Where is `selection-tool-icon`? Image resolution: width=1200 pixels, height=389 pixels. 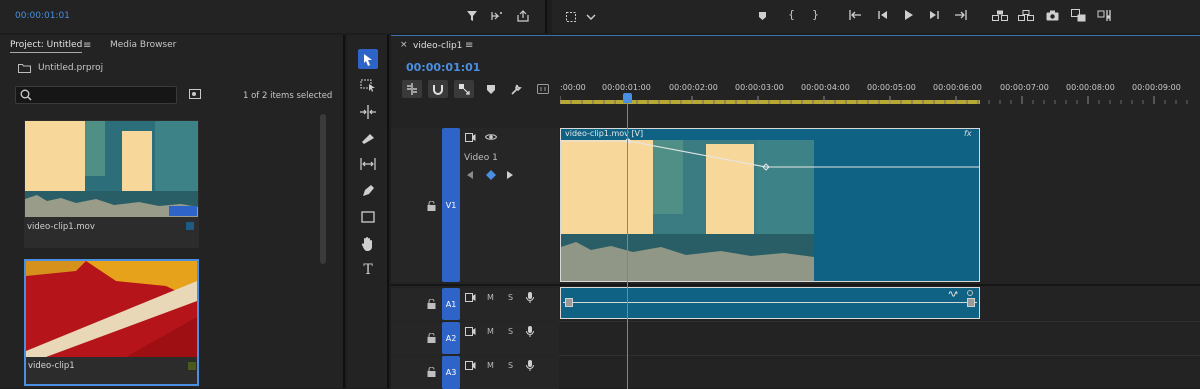 selection-tool-icon is located at coordinates (368, 59).